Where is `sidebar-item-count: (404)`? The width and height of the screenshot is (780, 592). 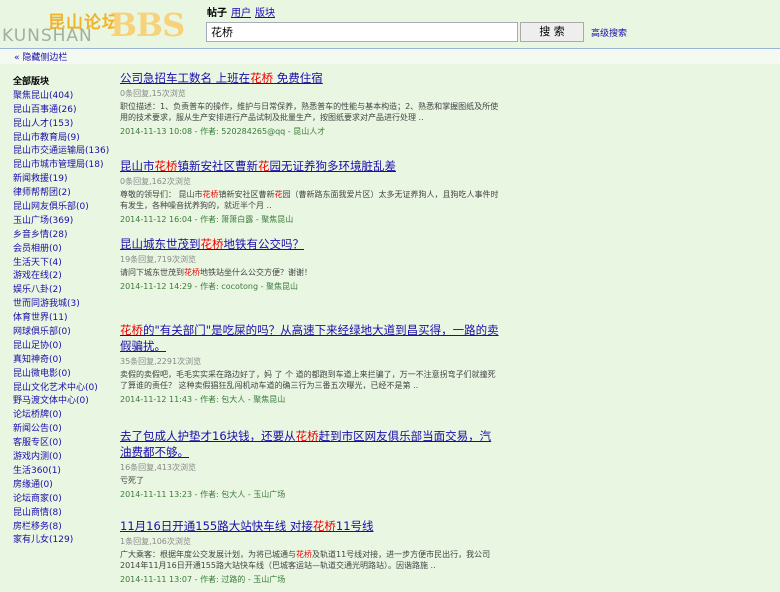
sidebar-item-count: (404) is located at coordinates (61, 95).